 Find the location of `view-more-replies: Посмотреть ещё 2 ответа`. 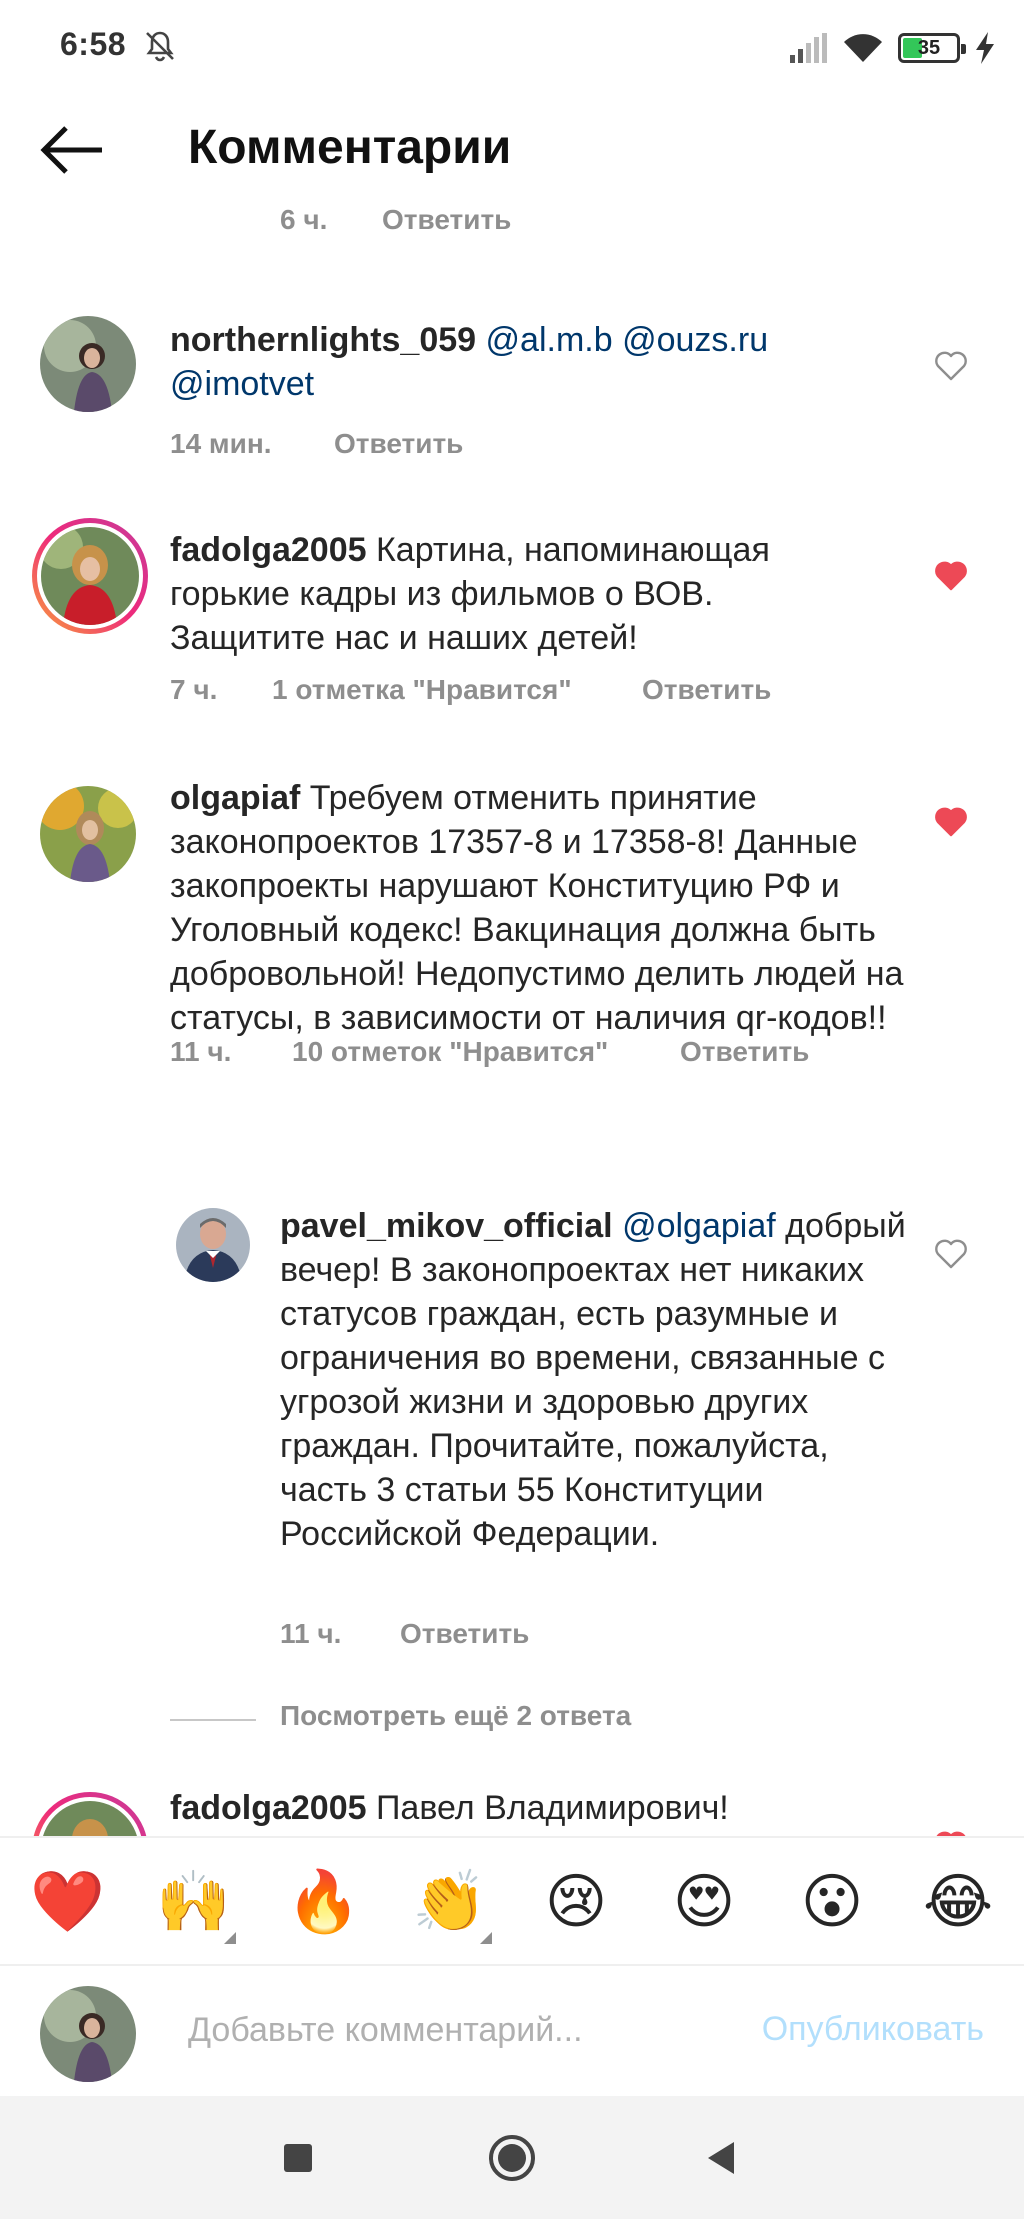

view-more-replies: Посмотреть ещё 2 ответа is located at coordinates (520, 1720).